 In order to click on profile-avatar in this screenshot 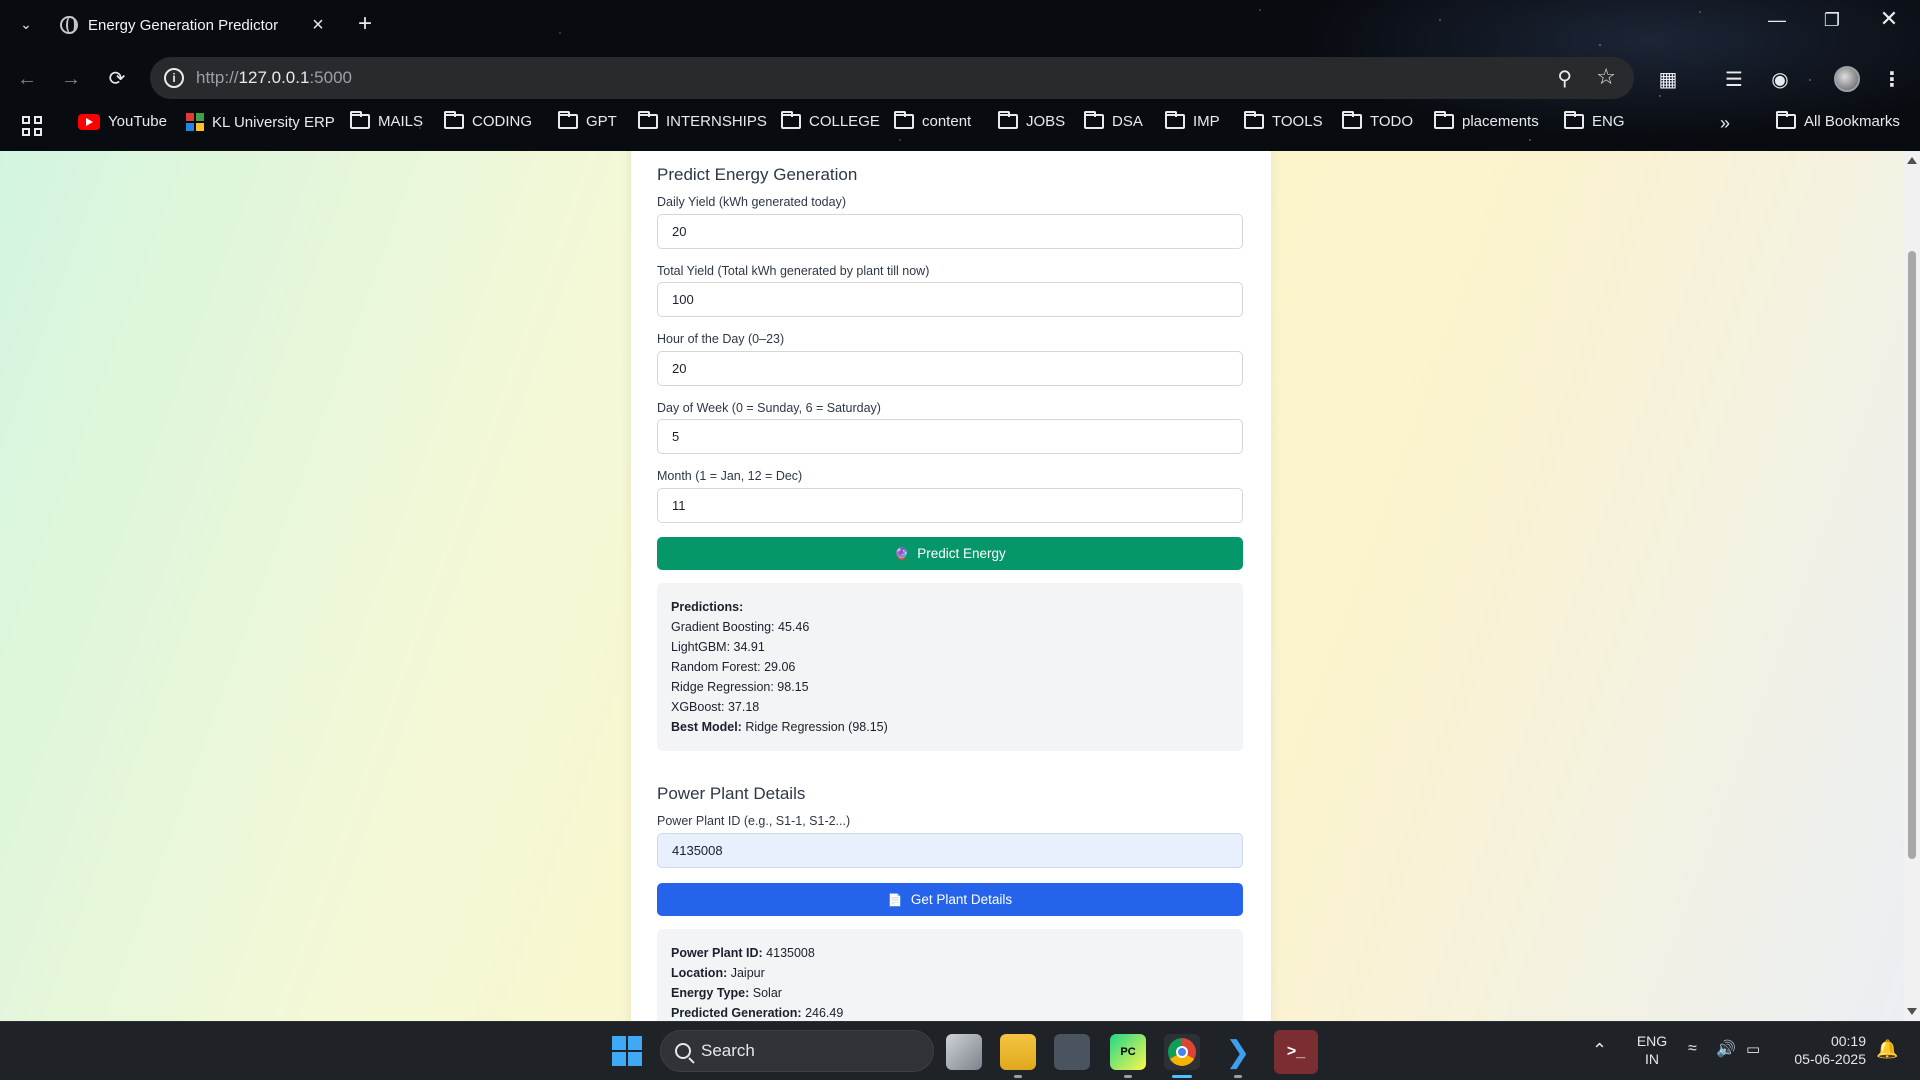, I will do `click(1847, 79)`.